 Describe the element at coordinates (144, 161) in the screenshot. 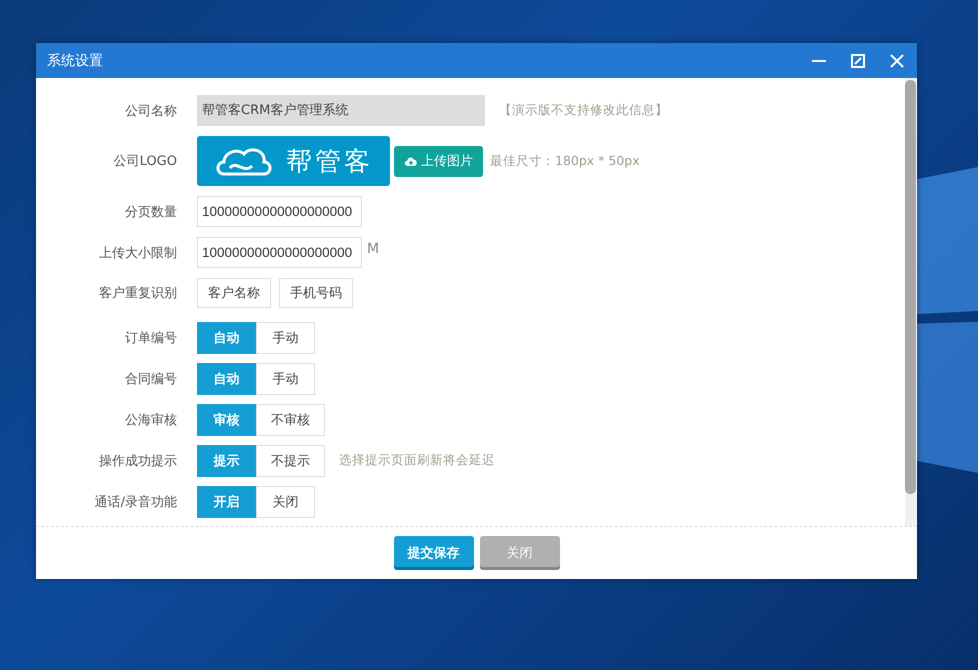

I see `field-label: 公司LOGO` at that location.